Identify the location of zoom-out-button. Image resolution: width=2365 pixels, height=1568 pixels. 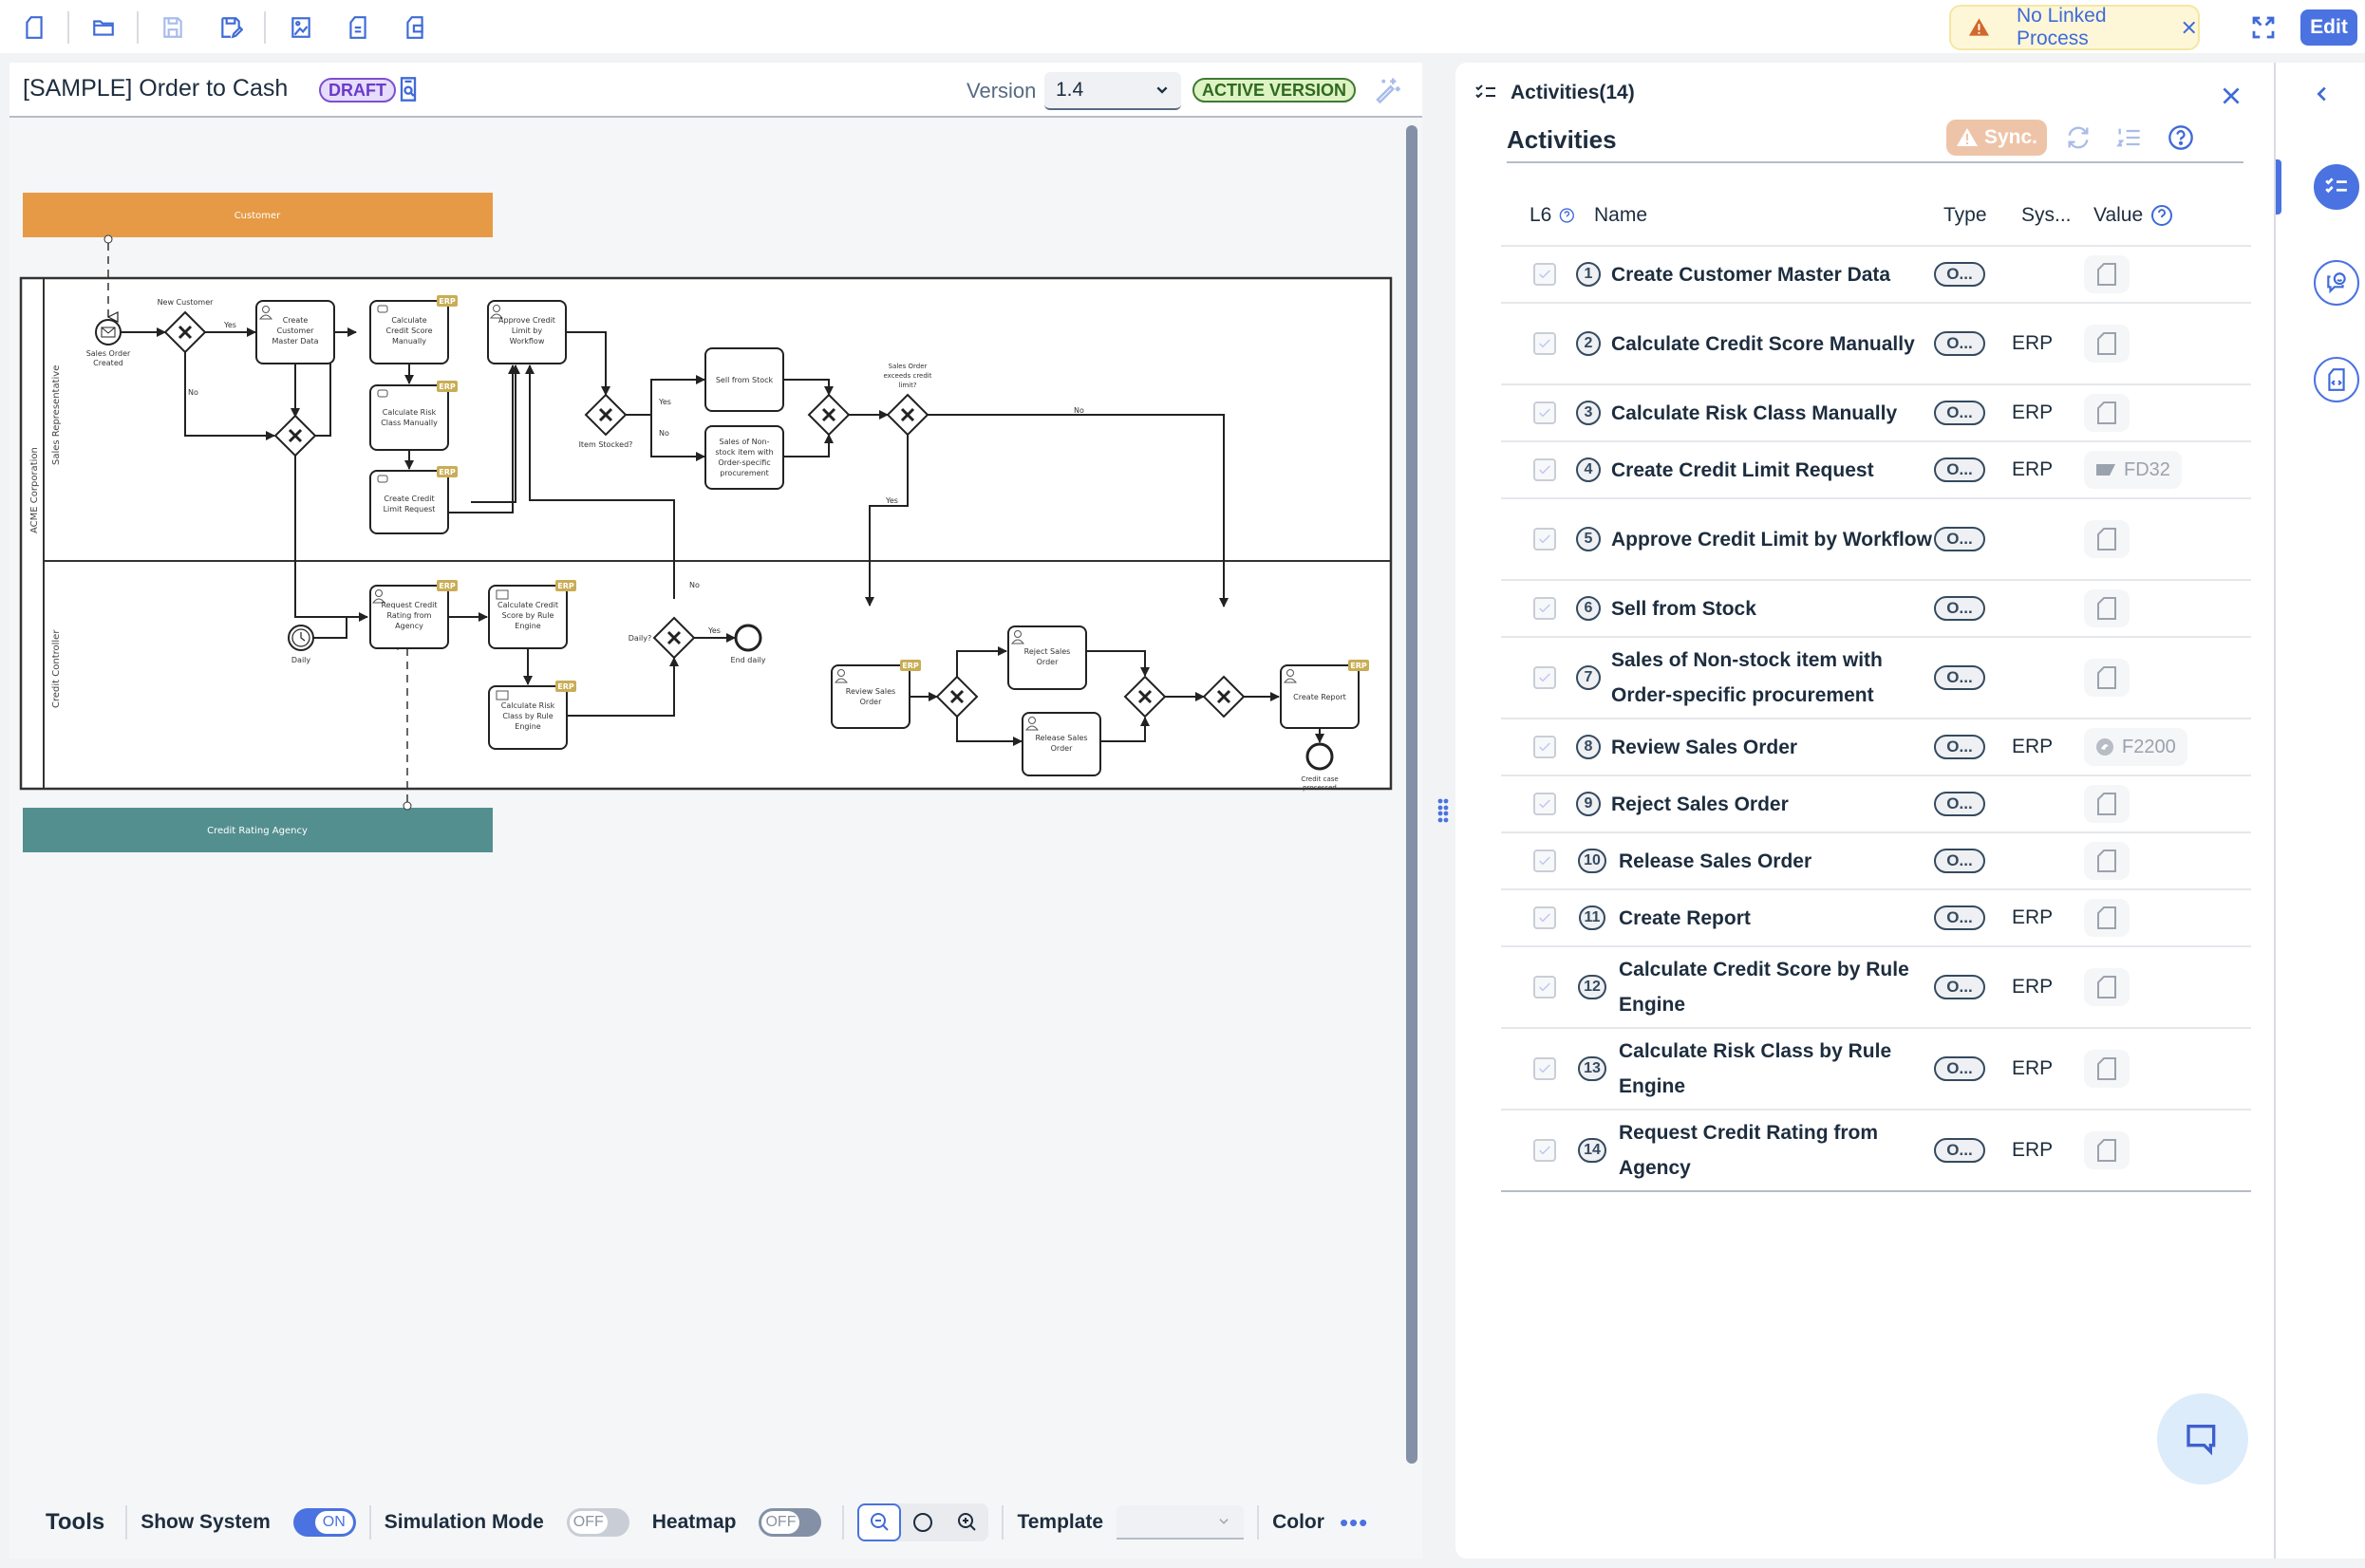
(880, 1522).